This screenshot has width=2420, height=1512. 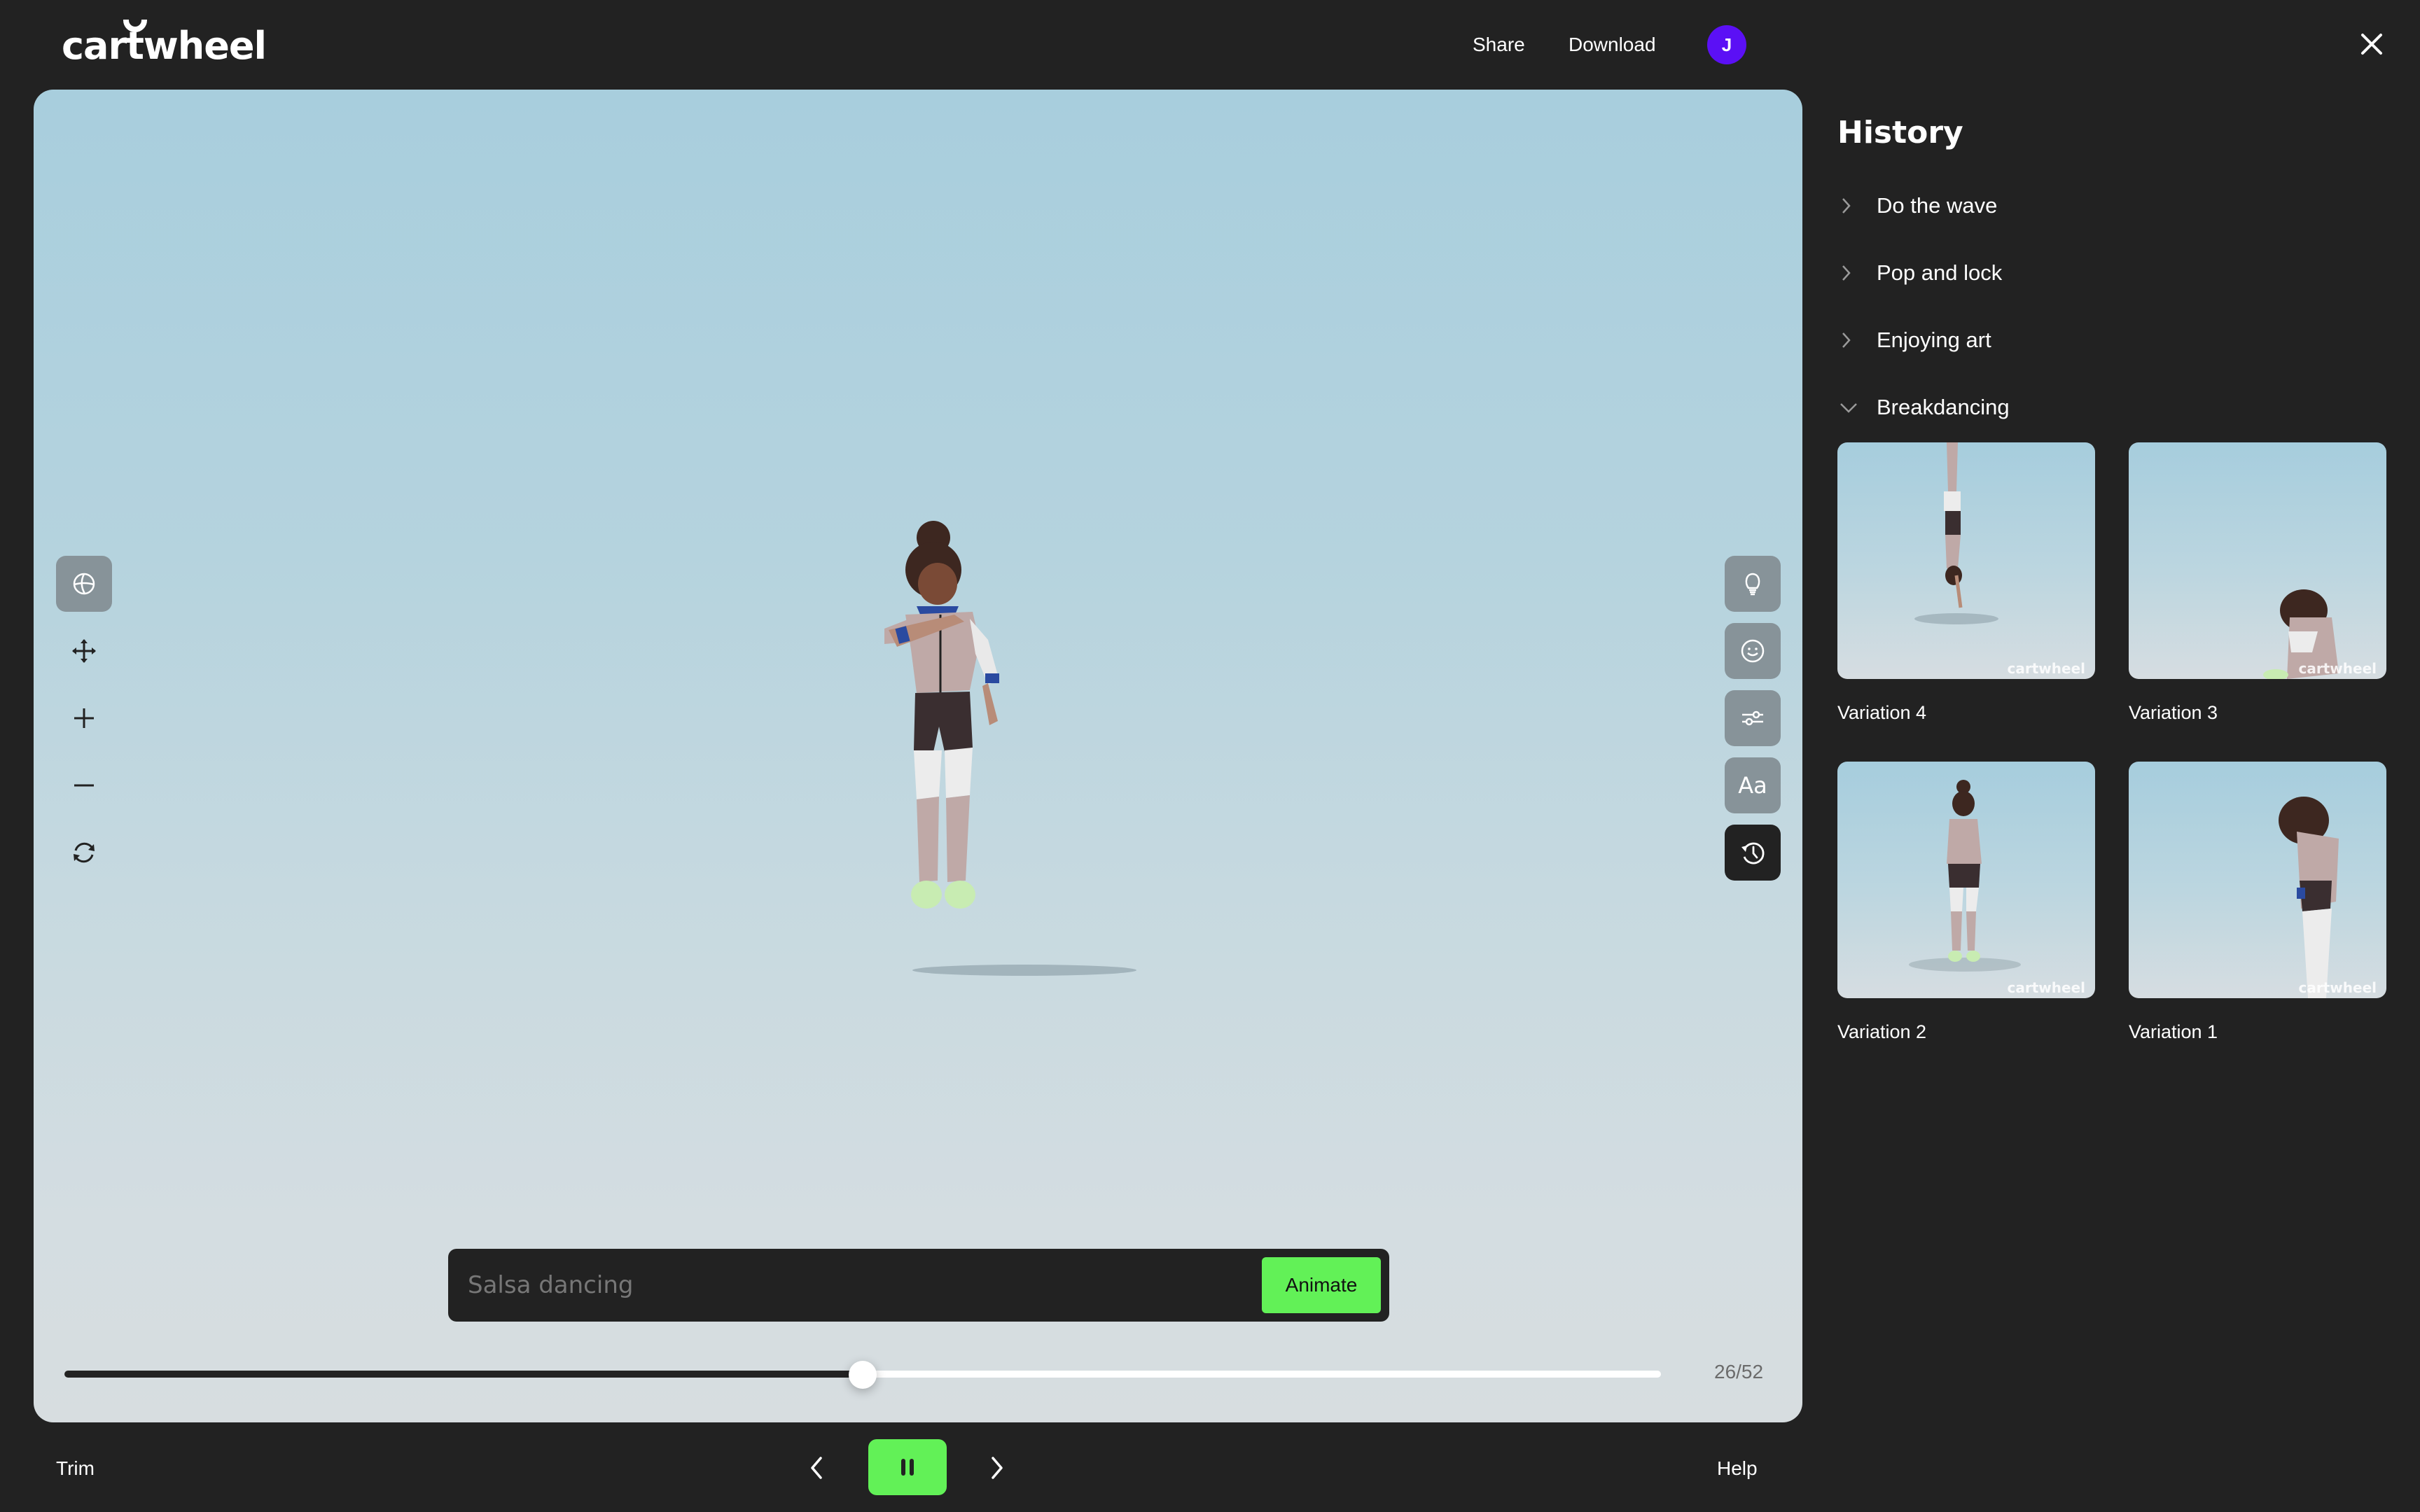 What do you see at coordinates (937, 584) in the screenshot?
I see `character-face` at bounding box center [937, 584].